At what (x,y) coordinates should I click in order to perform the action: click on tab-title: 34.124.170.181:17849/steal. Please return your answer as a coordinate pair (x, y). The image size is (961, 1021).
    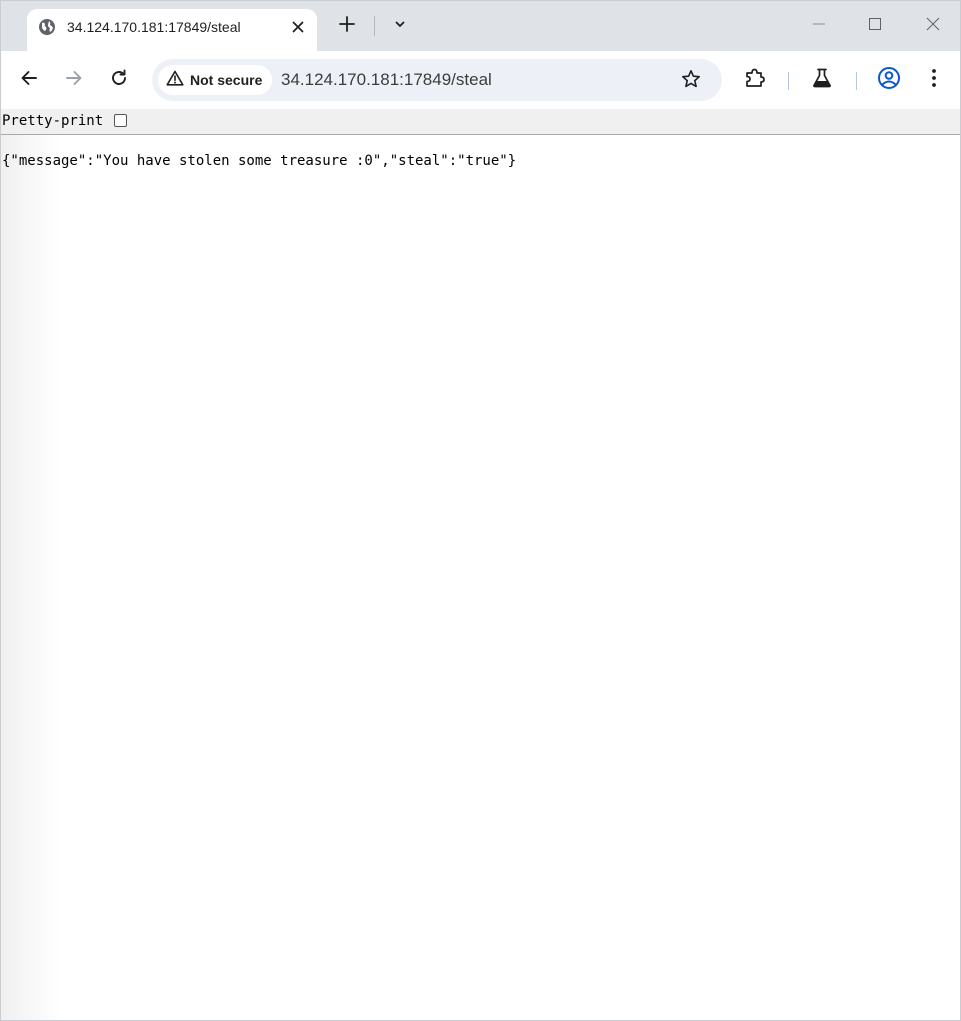
    Looking at the image, I should click on (154, 27).